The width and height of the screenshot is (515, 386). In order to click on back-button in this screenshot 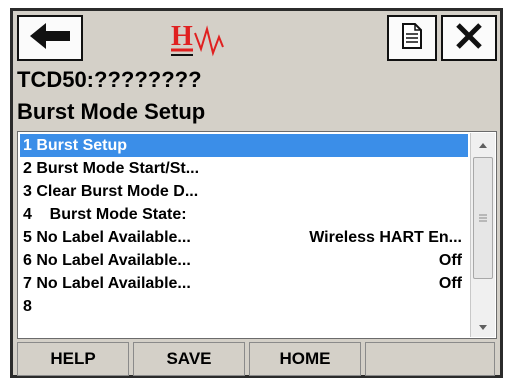, I will do `click(50, 38)`.